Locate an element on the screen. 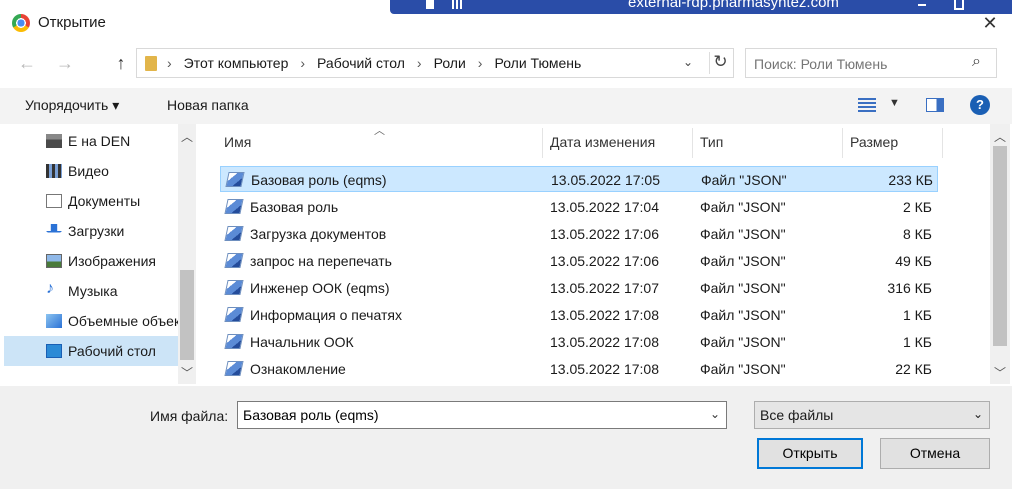 The image size is (1012, 489). nav-item-video: Видео is located at coordinates (91, 171).